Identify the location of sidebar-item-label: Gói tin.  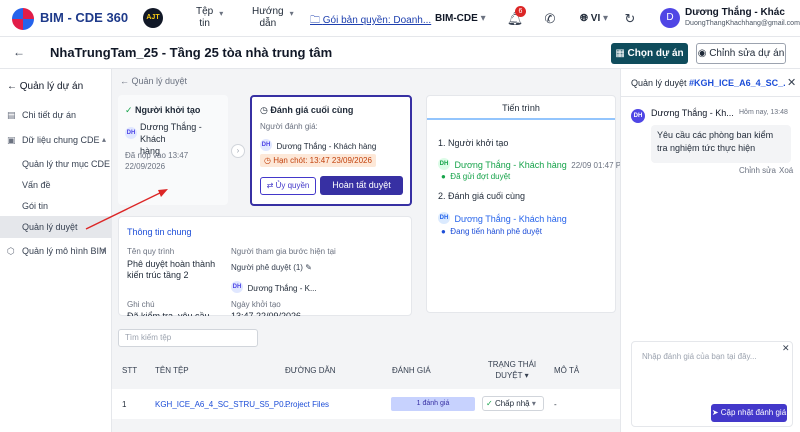
(35, 206).